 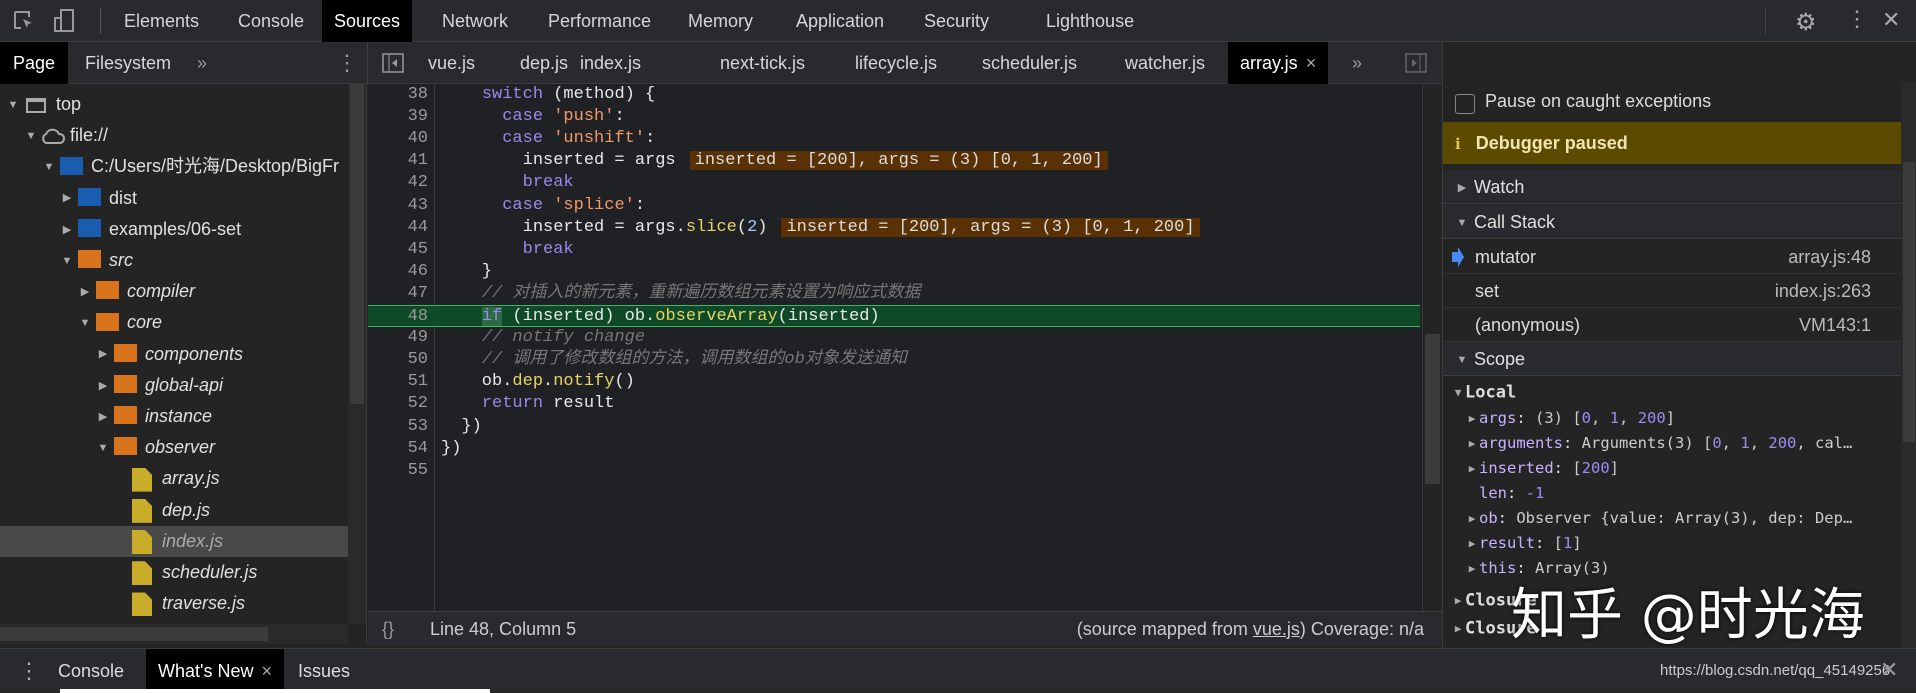 What do you see at coordinates (451, 63) in the screenshot?
I see `file-tab: vue.js` at bounding box center [451, 63].